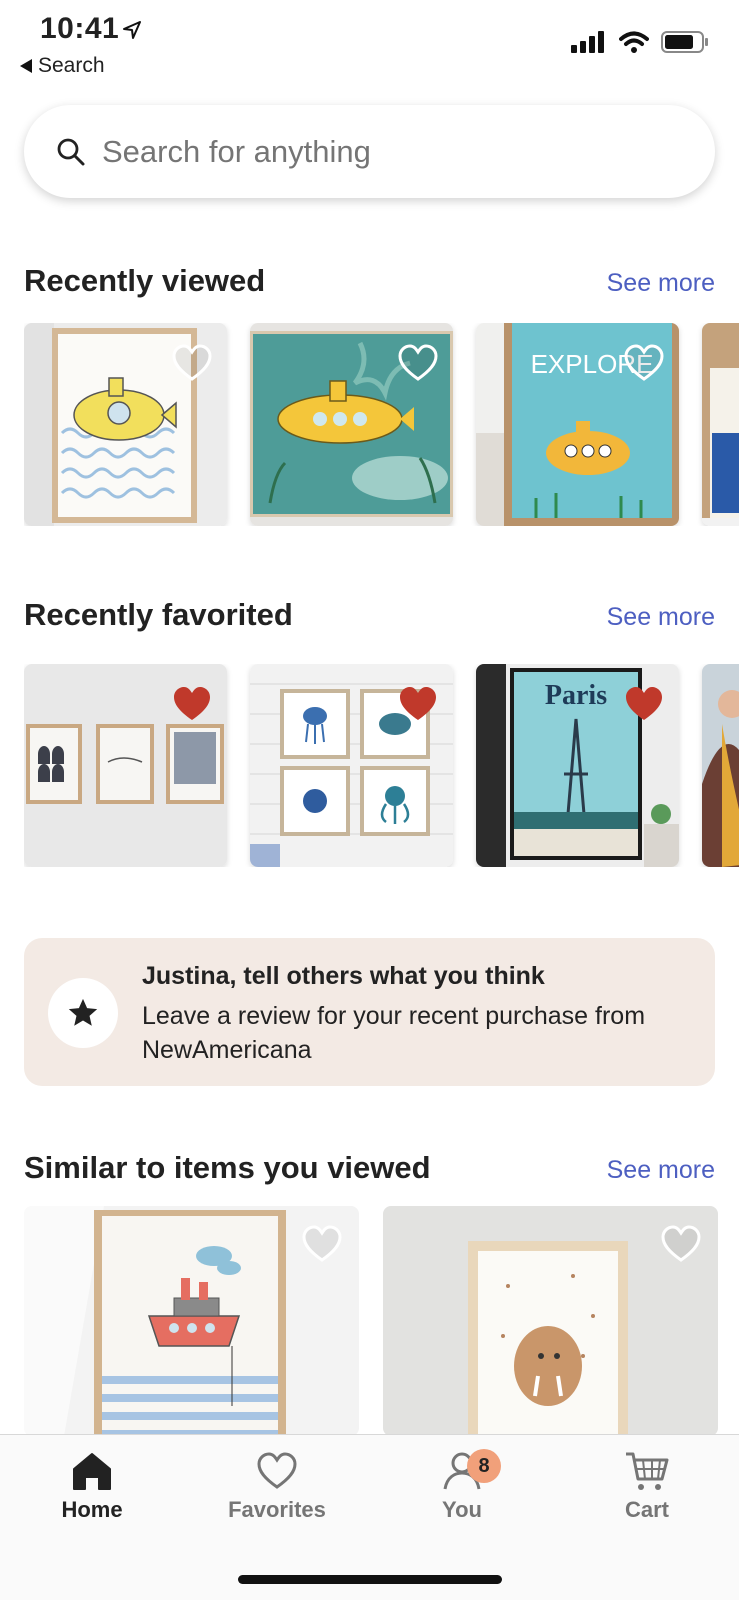 This screenshot has width=739, height=1600. I want to click on star-icon, so click(83, 1012).